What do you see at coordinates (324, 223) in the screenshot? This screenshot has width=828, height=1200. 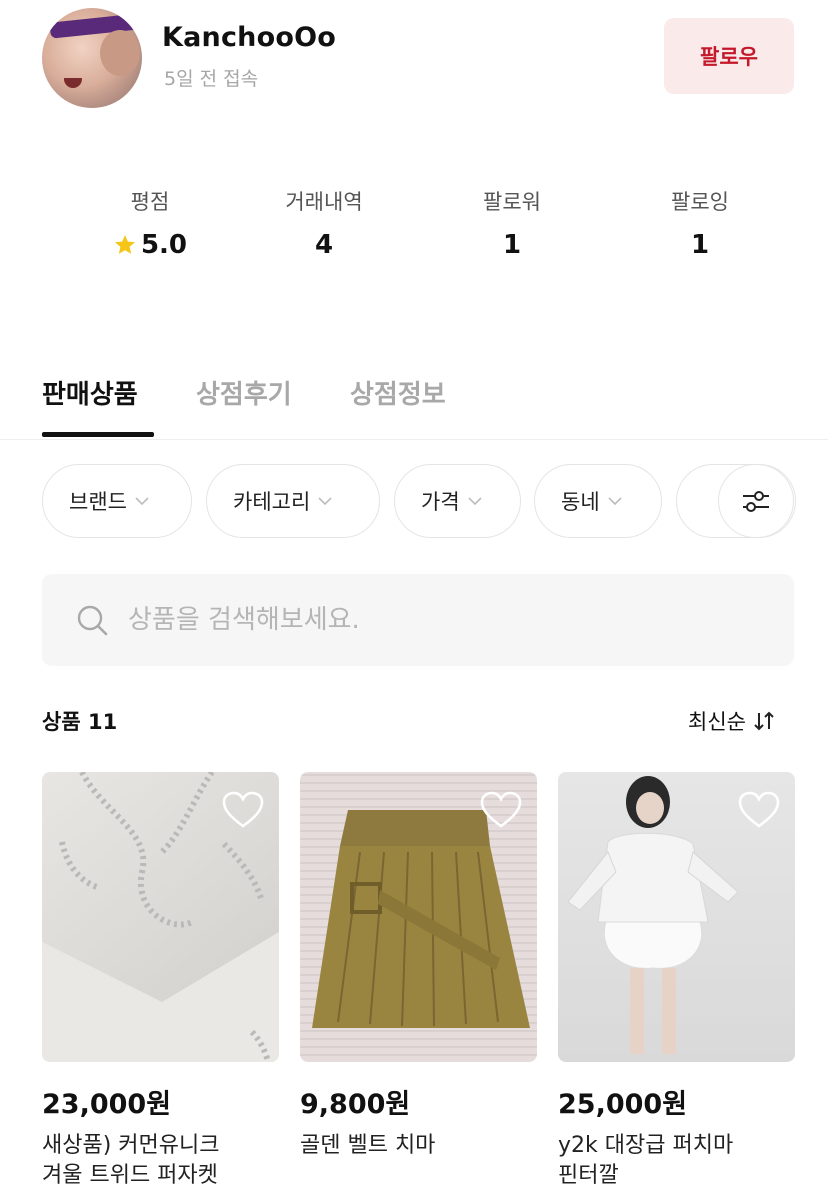 I see `stat-transactions: 거래내역 4` at bounding box center [324, 223].